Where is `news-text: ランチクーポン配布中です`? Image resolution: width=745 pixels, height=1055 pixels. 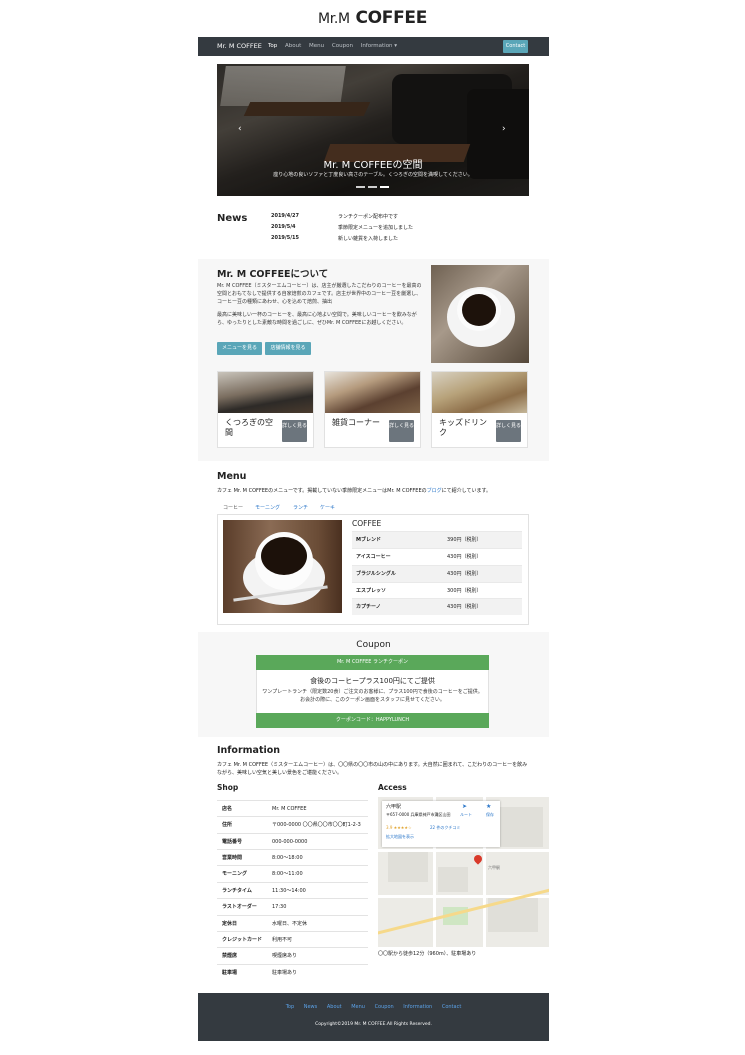 news-text: ランチクーポン配布中です is located at coordinates (368, 216).